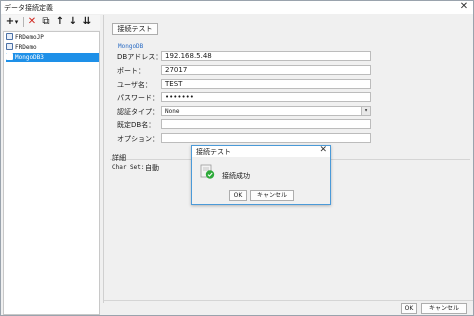 The width and height of the screenshot is (474, 316). What do you see at coordinates (266, 56) in the screenshot?
I see `db-address-input: 192.168.5.48` at bounding box center [266, 56].